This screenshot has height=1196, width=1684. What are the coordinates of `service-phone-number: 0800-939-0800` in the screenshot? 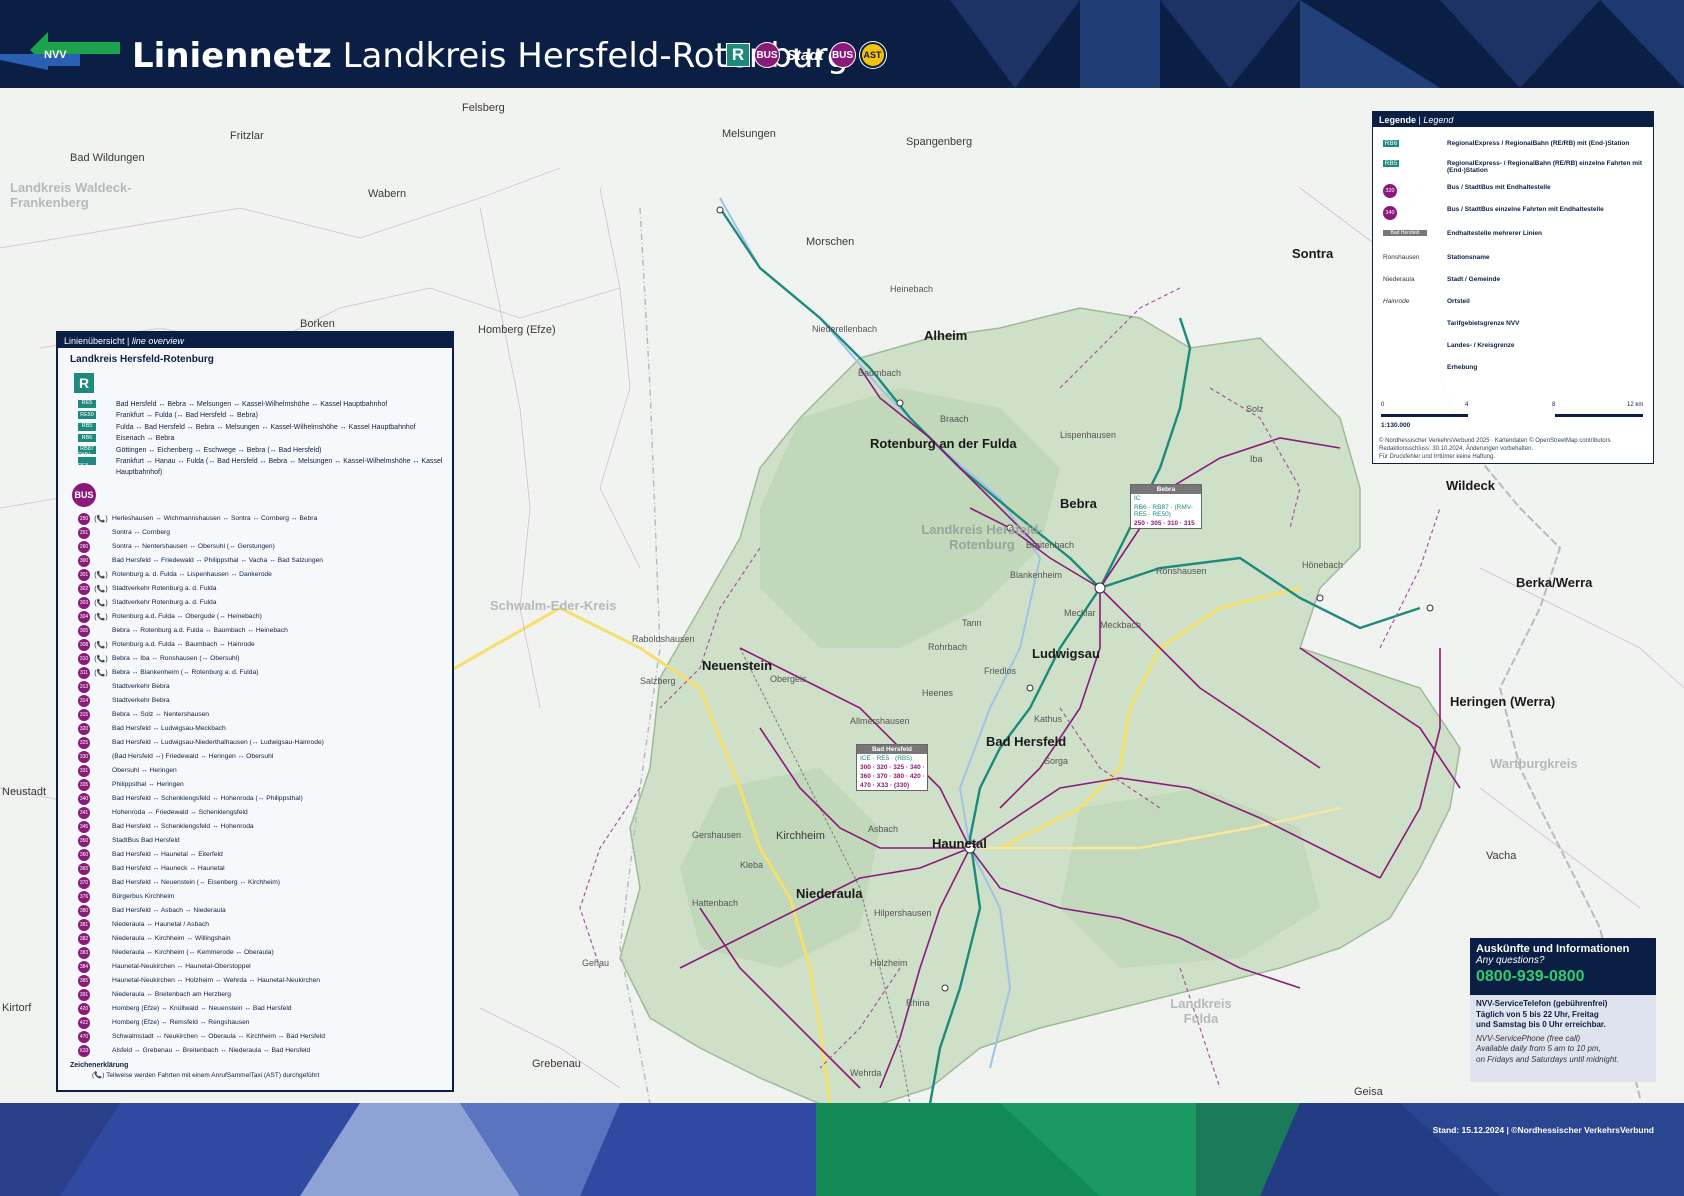 It's located at (1563, 977).